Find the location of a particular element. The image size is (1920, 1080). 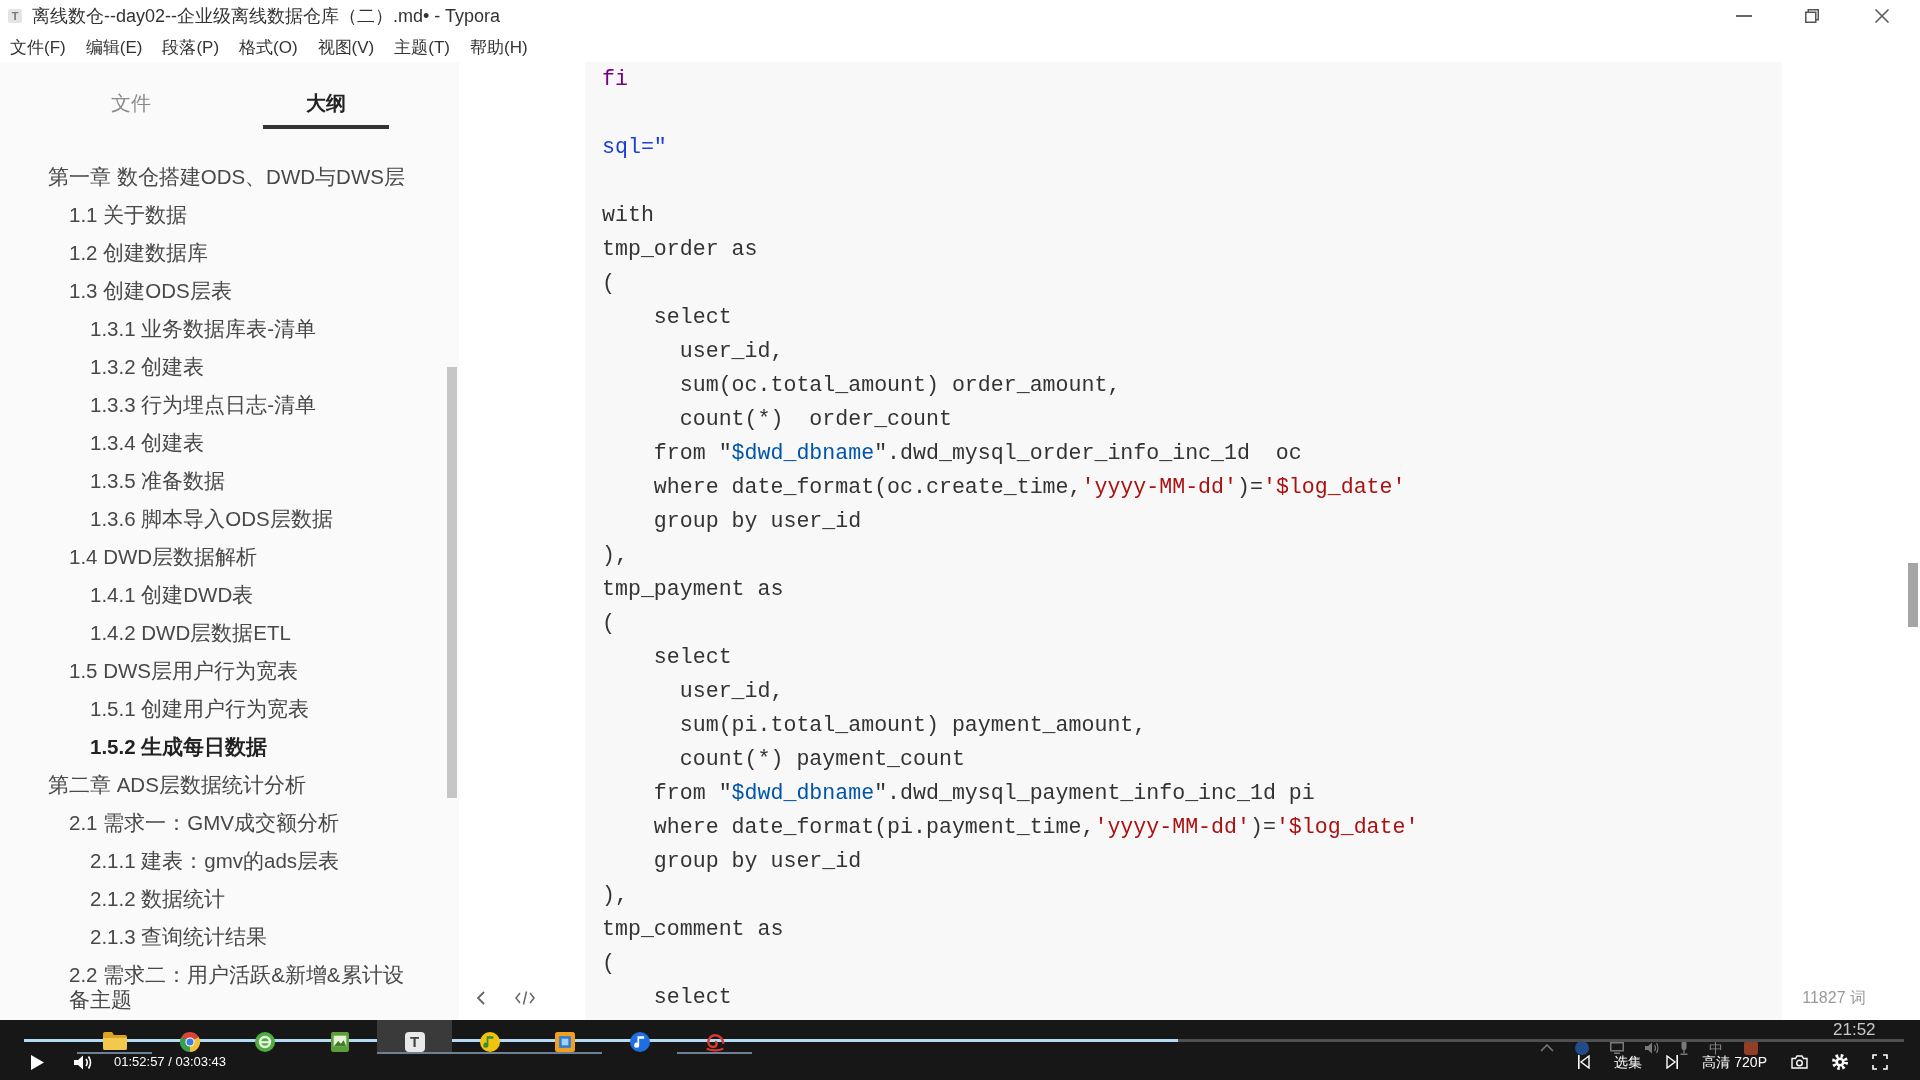

code-line: where date_format(pi.payment_time,'yyyy-MM-dd')='$log_date' is located at coordinates (1036, 827).